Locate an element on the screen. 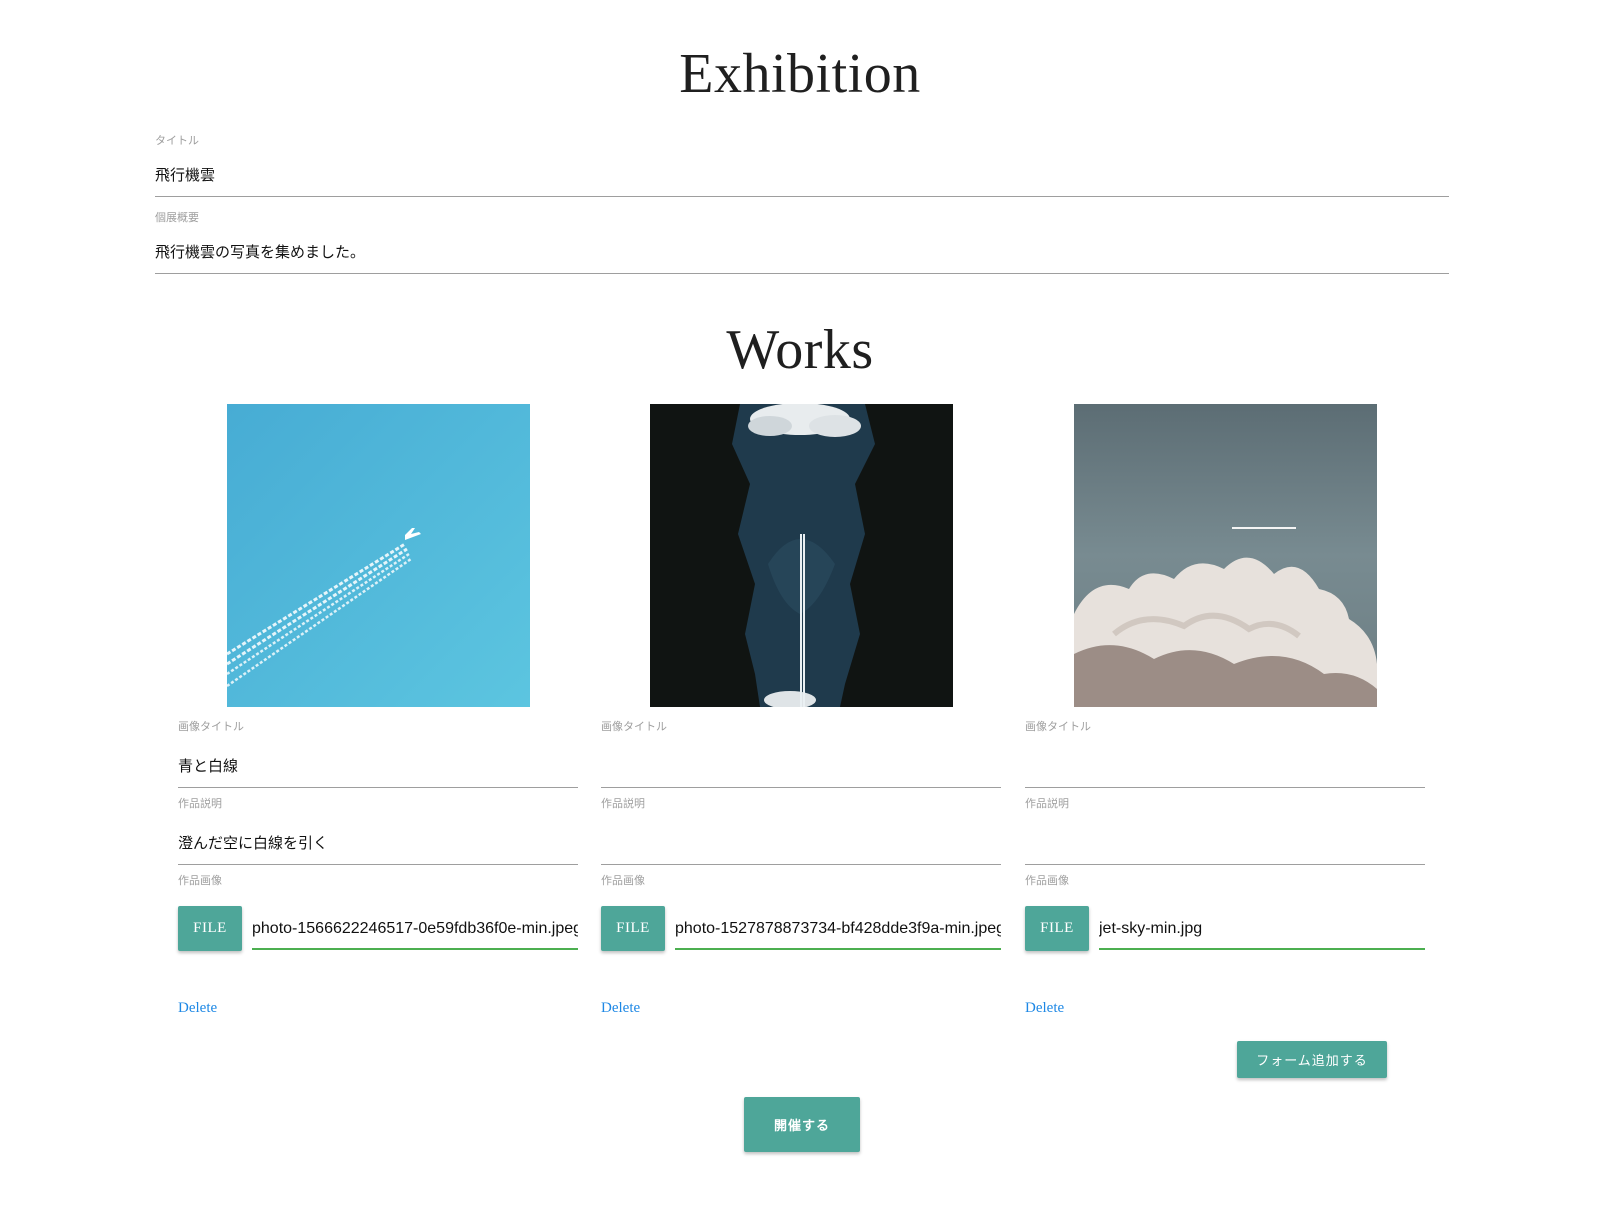 This screenshot has height=1206, width=1616. submit-exhibition-button: 開催する is located at coordinates (802, 1124).